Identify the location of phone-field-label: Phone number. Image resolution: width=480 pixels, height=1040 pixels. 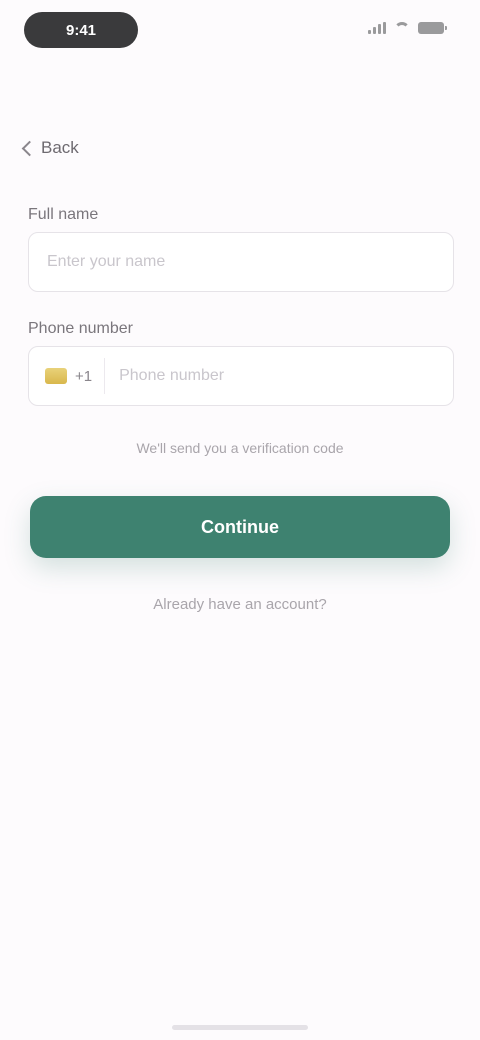
(80, 328).